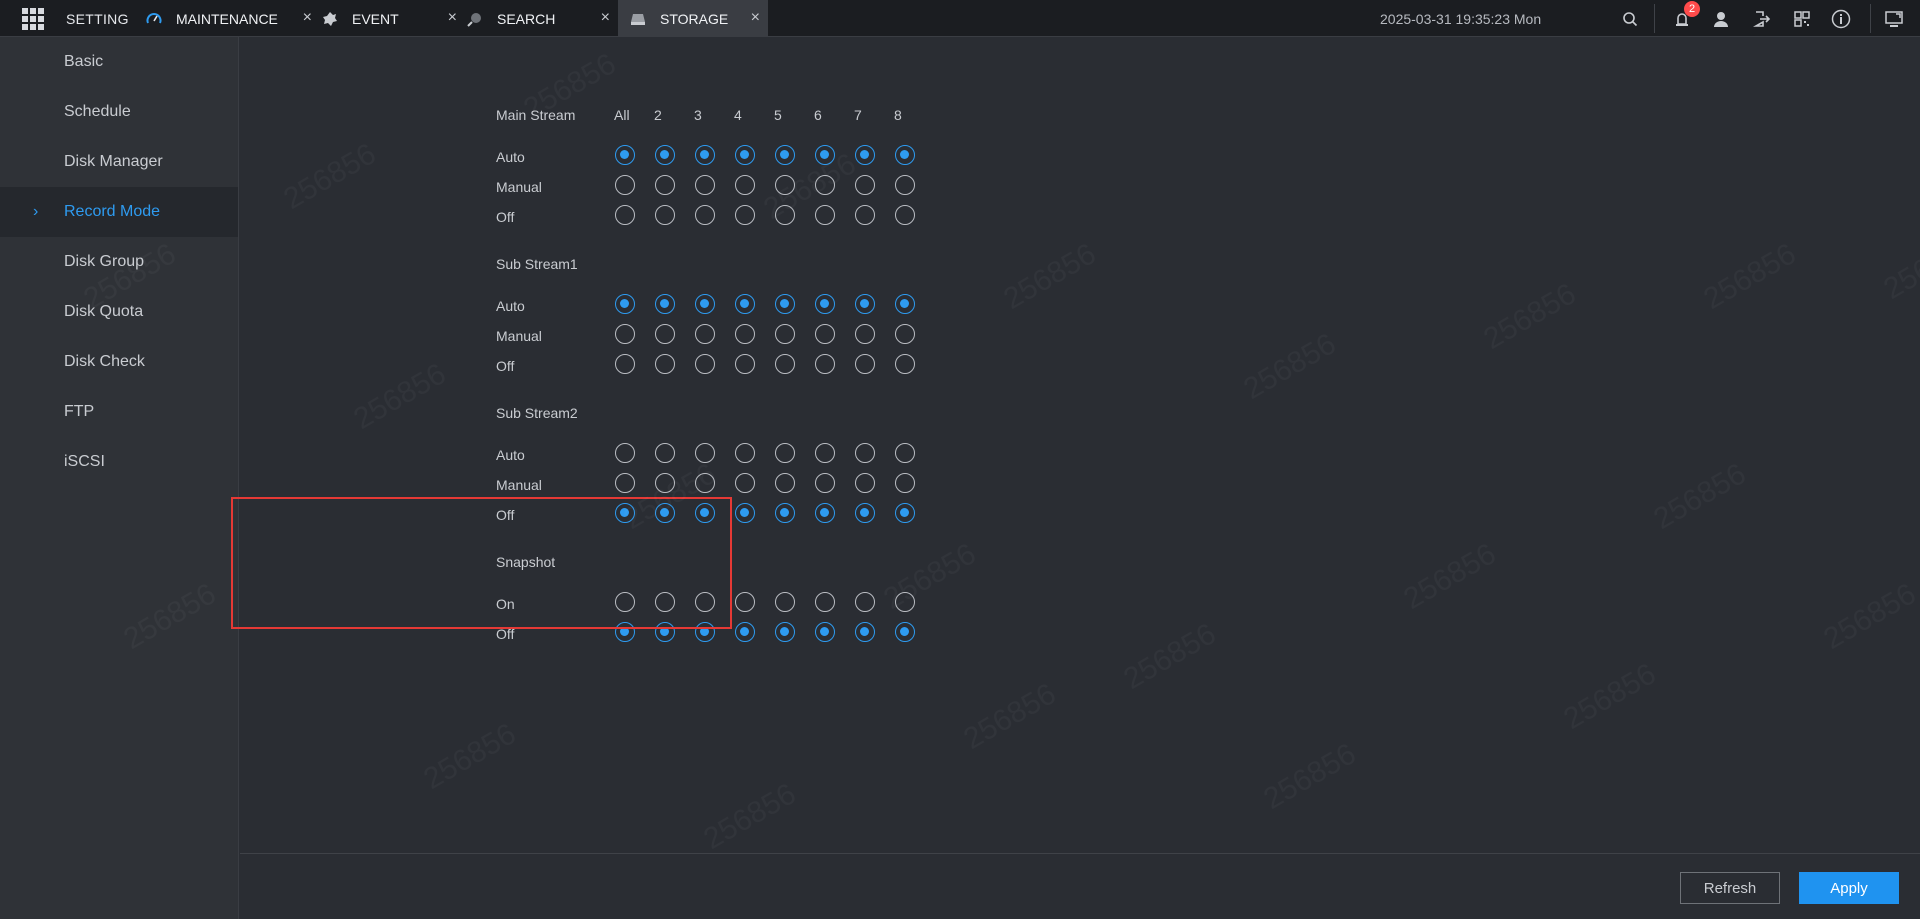 The width and height of the screenshot is (1920, 919). Describe the element at coordinates (119, 262) in the screenshot. I see `sidebar-item-disk-group: Disk Group` at that location.